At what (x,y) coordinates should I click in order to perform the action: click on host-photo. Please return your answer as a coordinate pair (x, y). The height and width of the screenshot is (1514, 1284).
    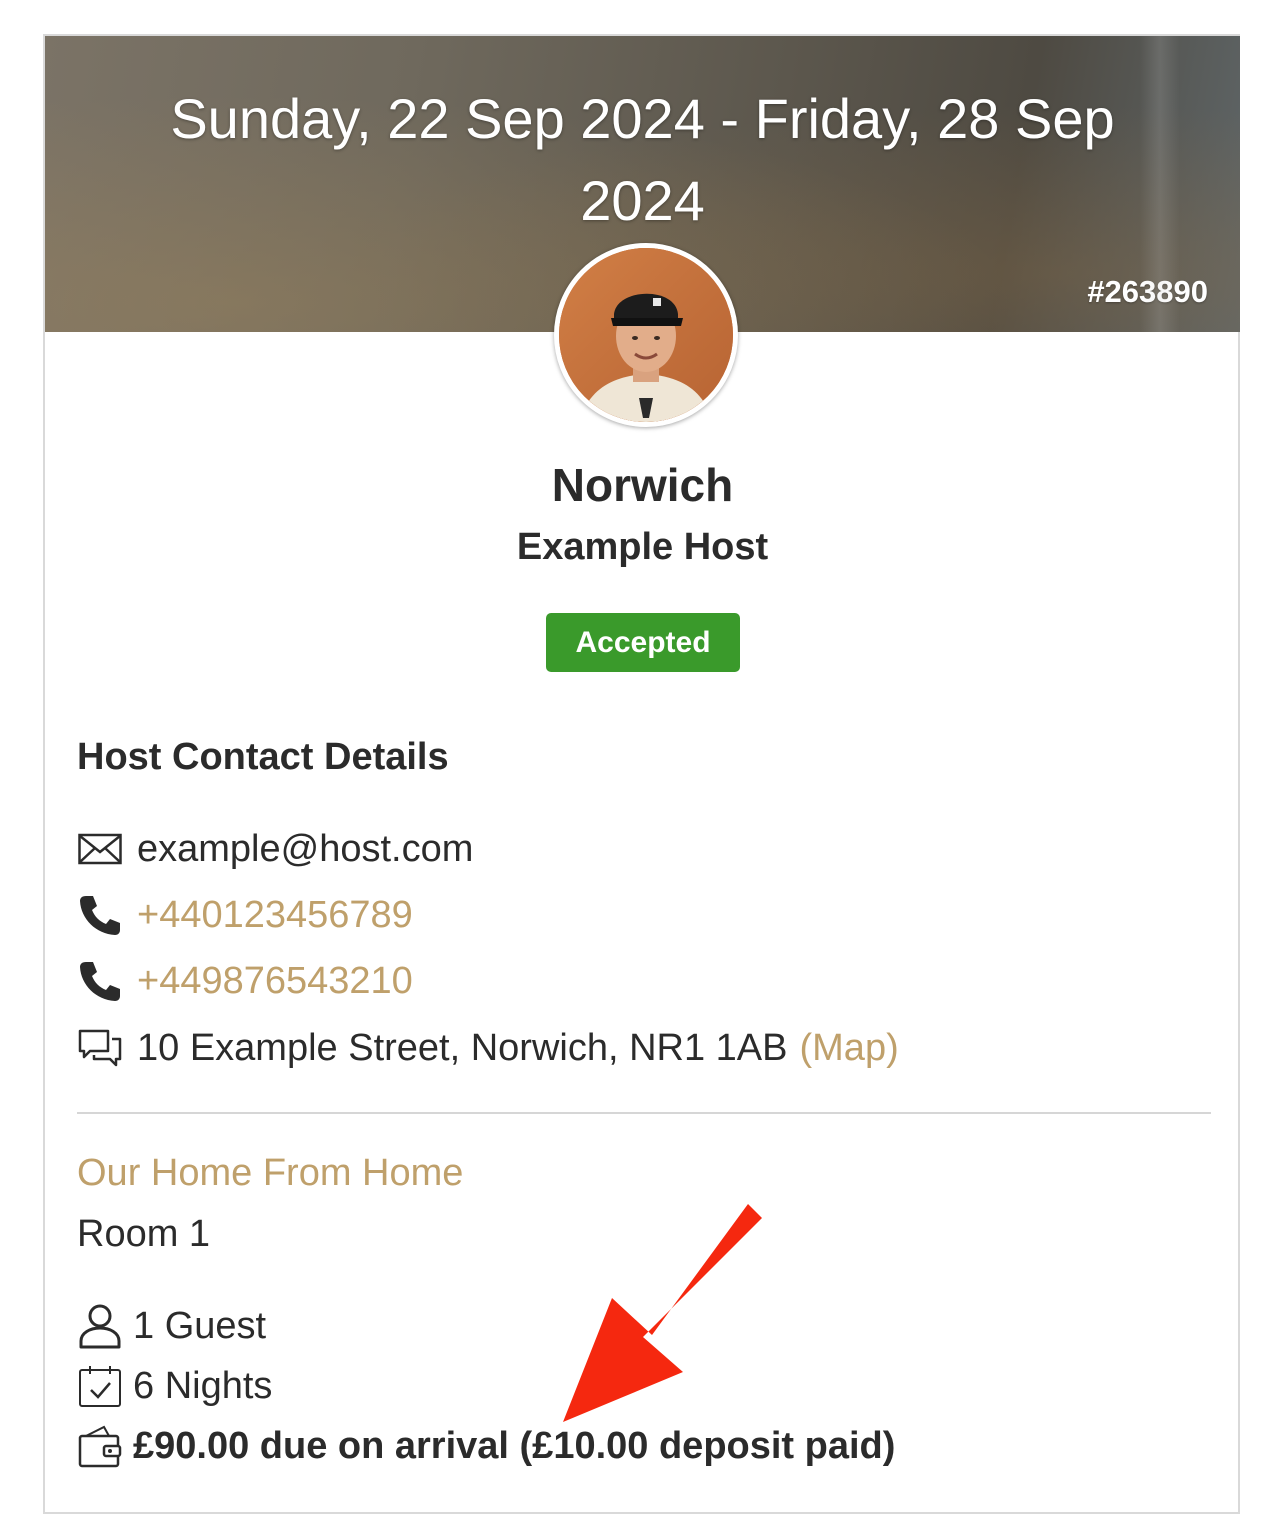
    Looking at the image, I should click on (646, 335).